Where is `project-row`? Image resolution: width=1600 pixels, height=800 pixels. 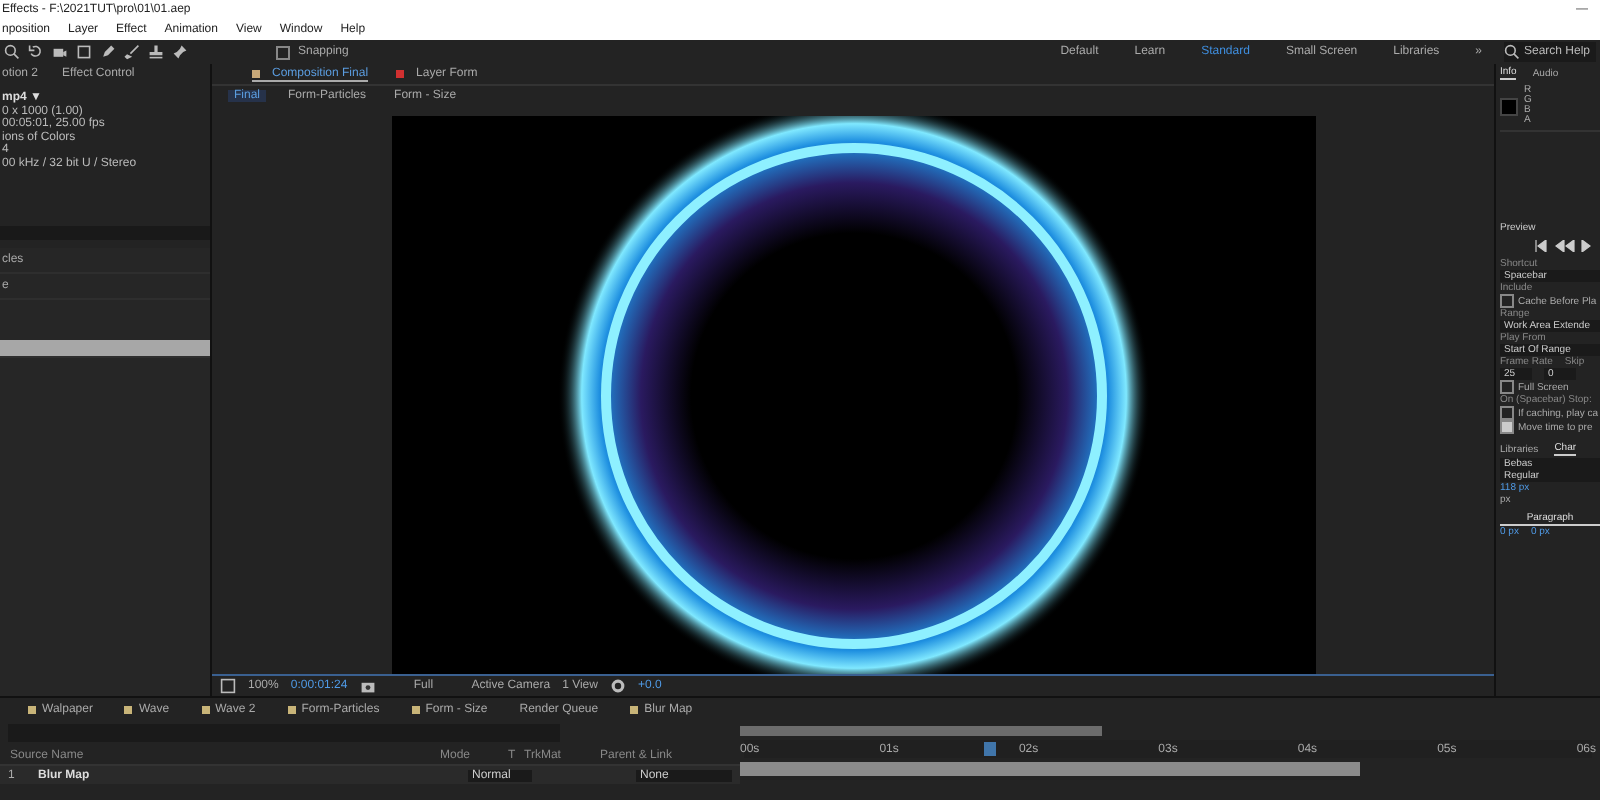
project-row is located at coordinates (105, 349).